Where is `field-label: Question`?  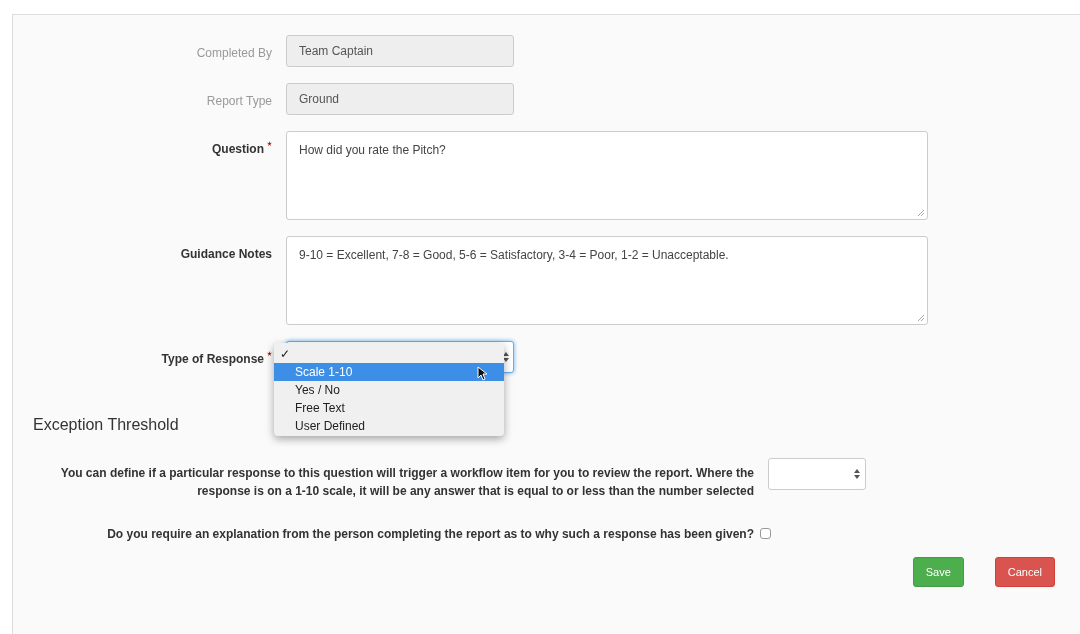 field-label: Question is located at coordinates (238, 149).